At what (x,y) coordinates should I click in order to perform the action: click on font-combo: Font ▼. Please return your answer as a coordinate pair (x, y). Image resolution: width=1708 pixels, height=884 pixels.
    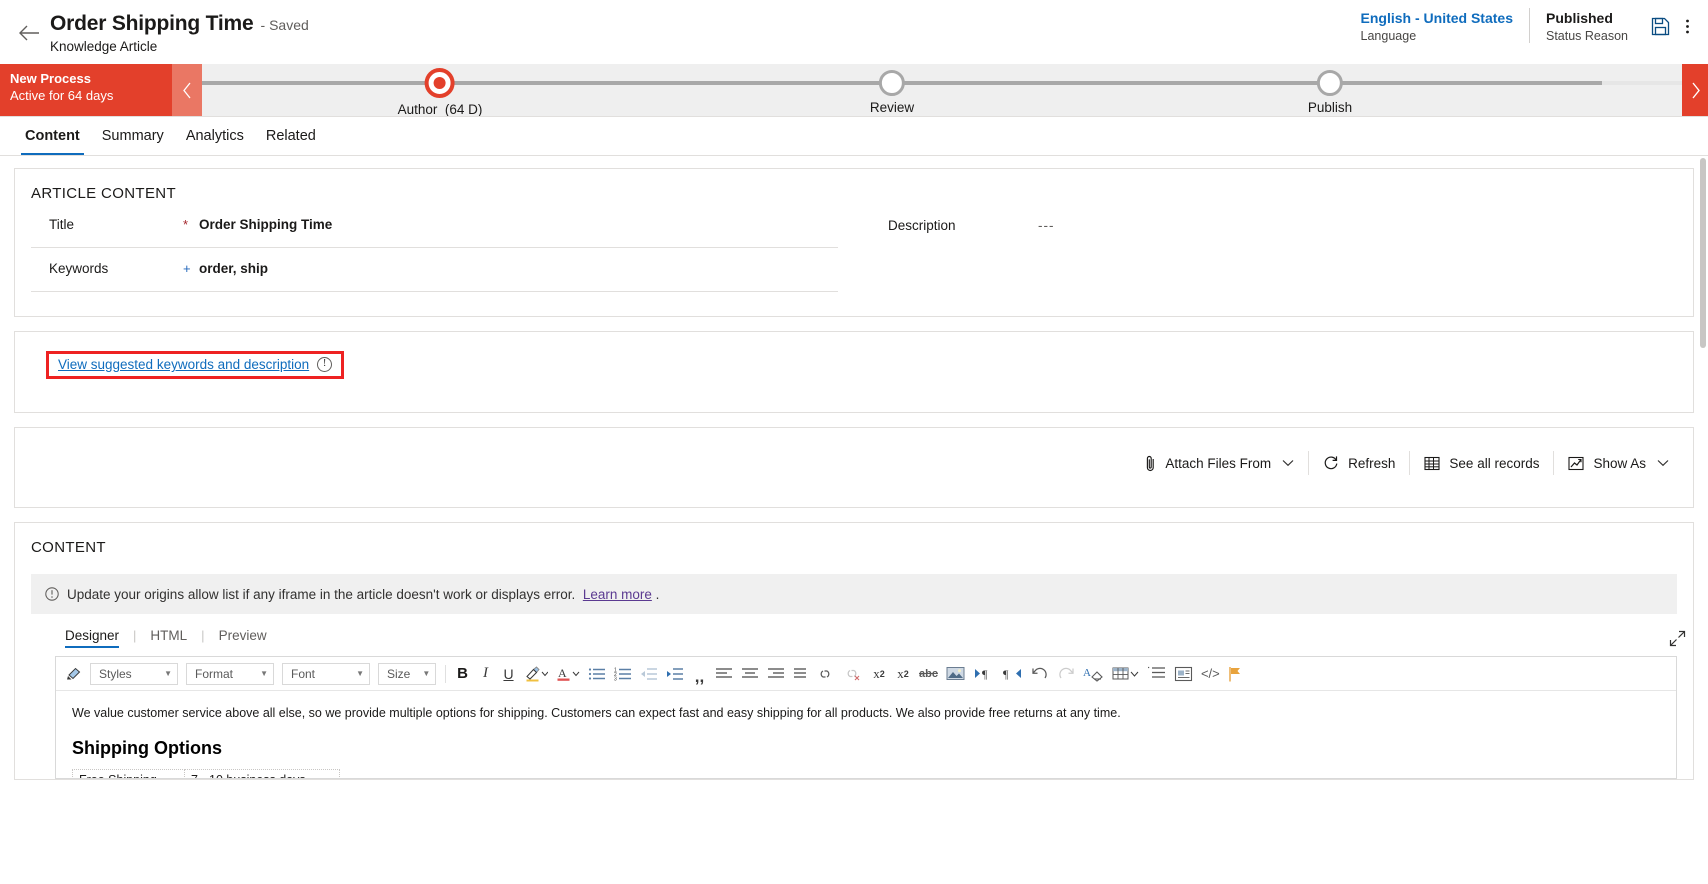
    Looking at the image, I should click on (326, 673).